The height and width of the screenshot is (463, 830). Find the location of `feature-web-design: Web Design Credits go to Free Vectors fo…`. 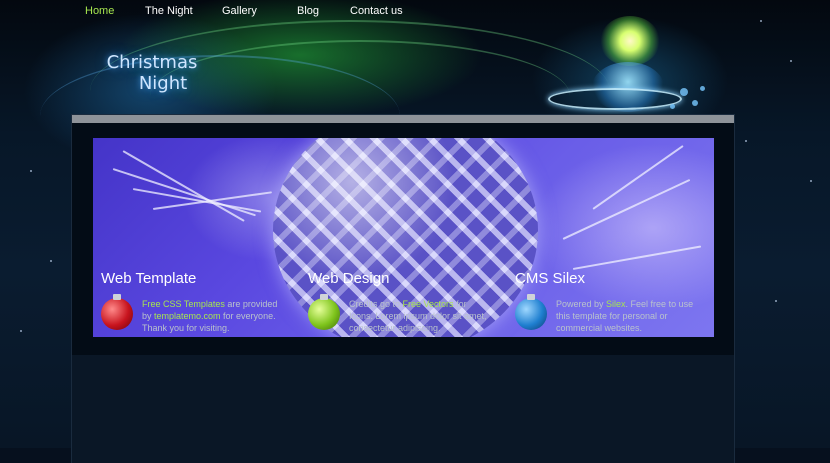

feature-web-design: Web Design Credits go to Free Vectors fo… is located at coordinates (403, 301).